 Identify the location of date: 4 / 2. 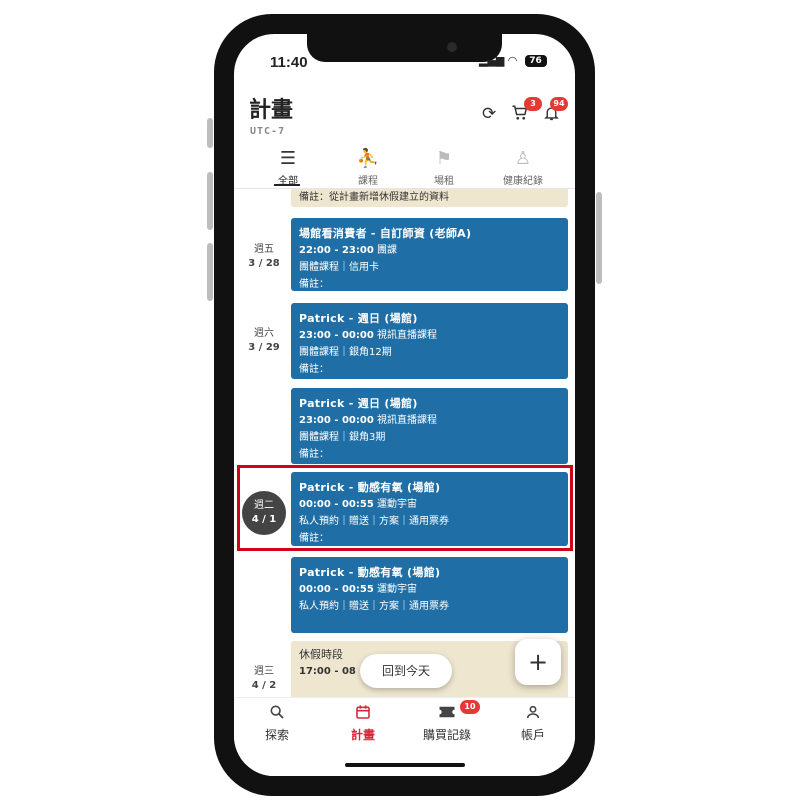
(264, 685).